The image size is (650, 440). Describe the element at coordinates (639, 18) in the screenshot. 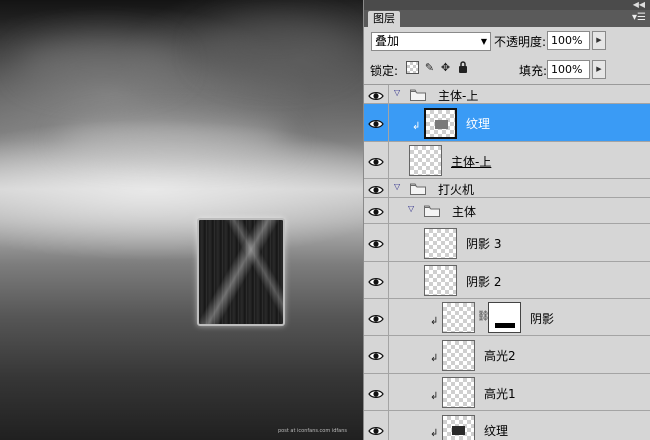

I see `panel-menu-icon: ▾☰` at that location.